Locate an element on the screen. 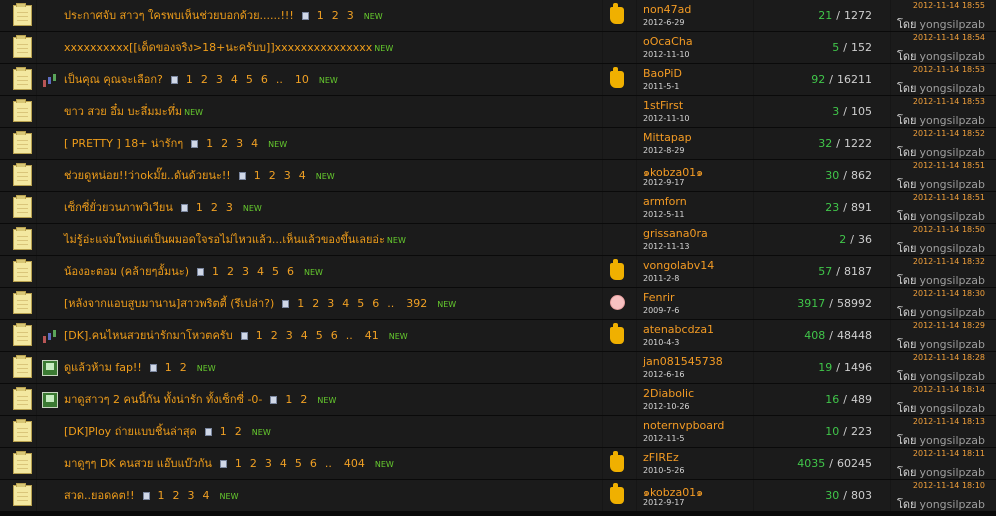 The image size is (996, 516). last-post-date: 2012-11-14 18:28 is located at coordinates (949, 357).